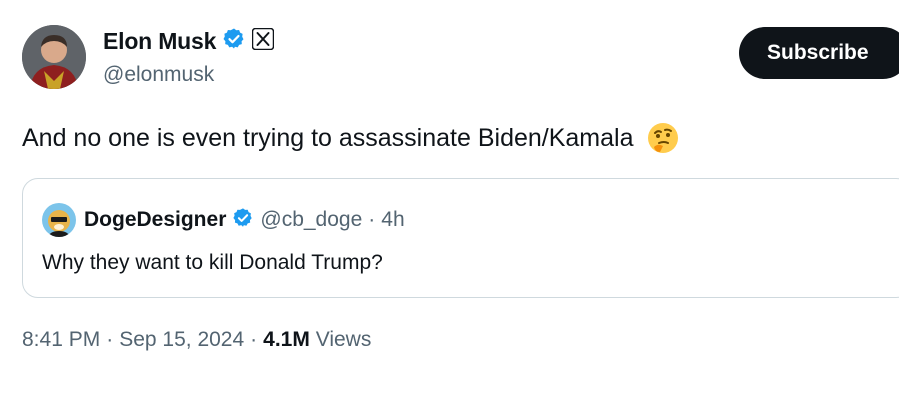 The width and height of the screenshot is (899, 405). I want to click on quoted-author-name: DogeDesigner, so click(155, 220).